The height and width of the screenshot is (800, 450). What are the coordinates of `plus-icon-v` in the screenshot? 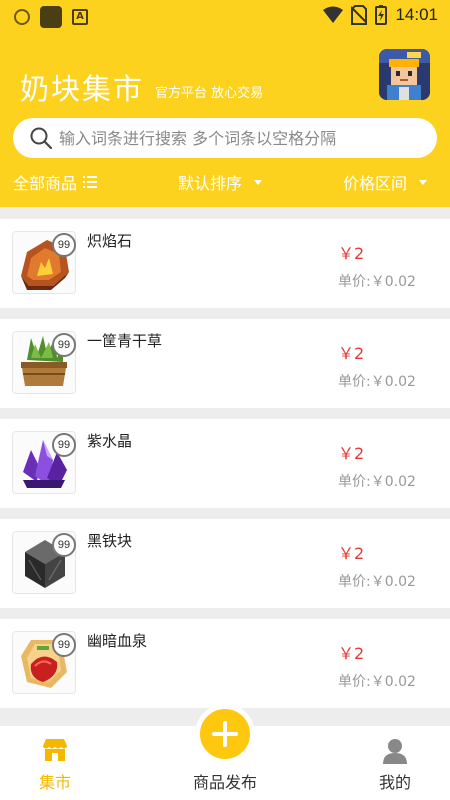 It's located at (225, 734).